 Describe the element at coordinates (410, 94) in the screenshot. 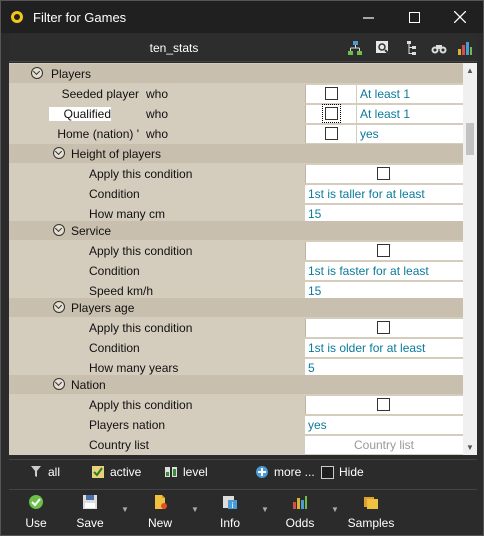

I see `seeded-player-value: At least 1` at that location.